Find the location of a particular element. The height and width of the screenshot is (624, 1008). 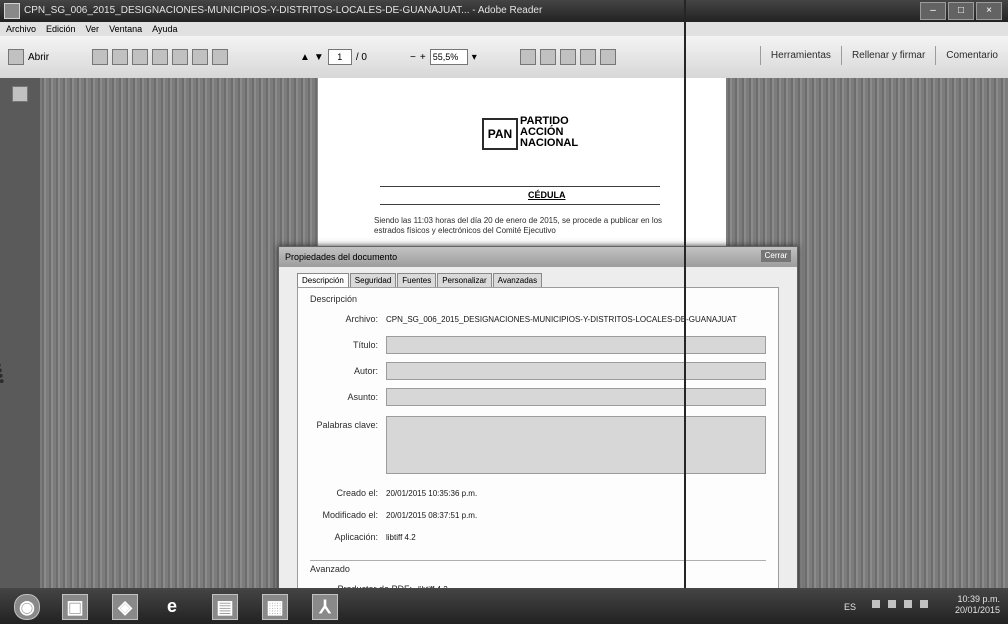

prev-page-icon: ▲ is located at coordinates (305, 57).